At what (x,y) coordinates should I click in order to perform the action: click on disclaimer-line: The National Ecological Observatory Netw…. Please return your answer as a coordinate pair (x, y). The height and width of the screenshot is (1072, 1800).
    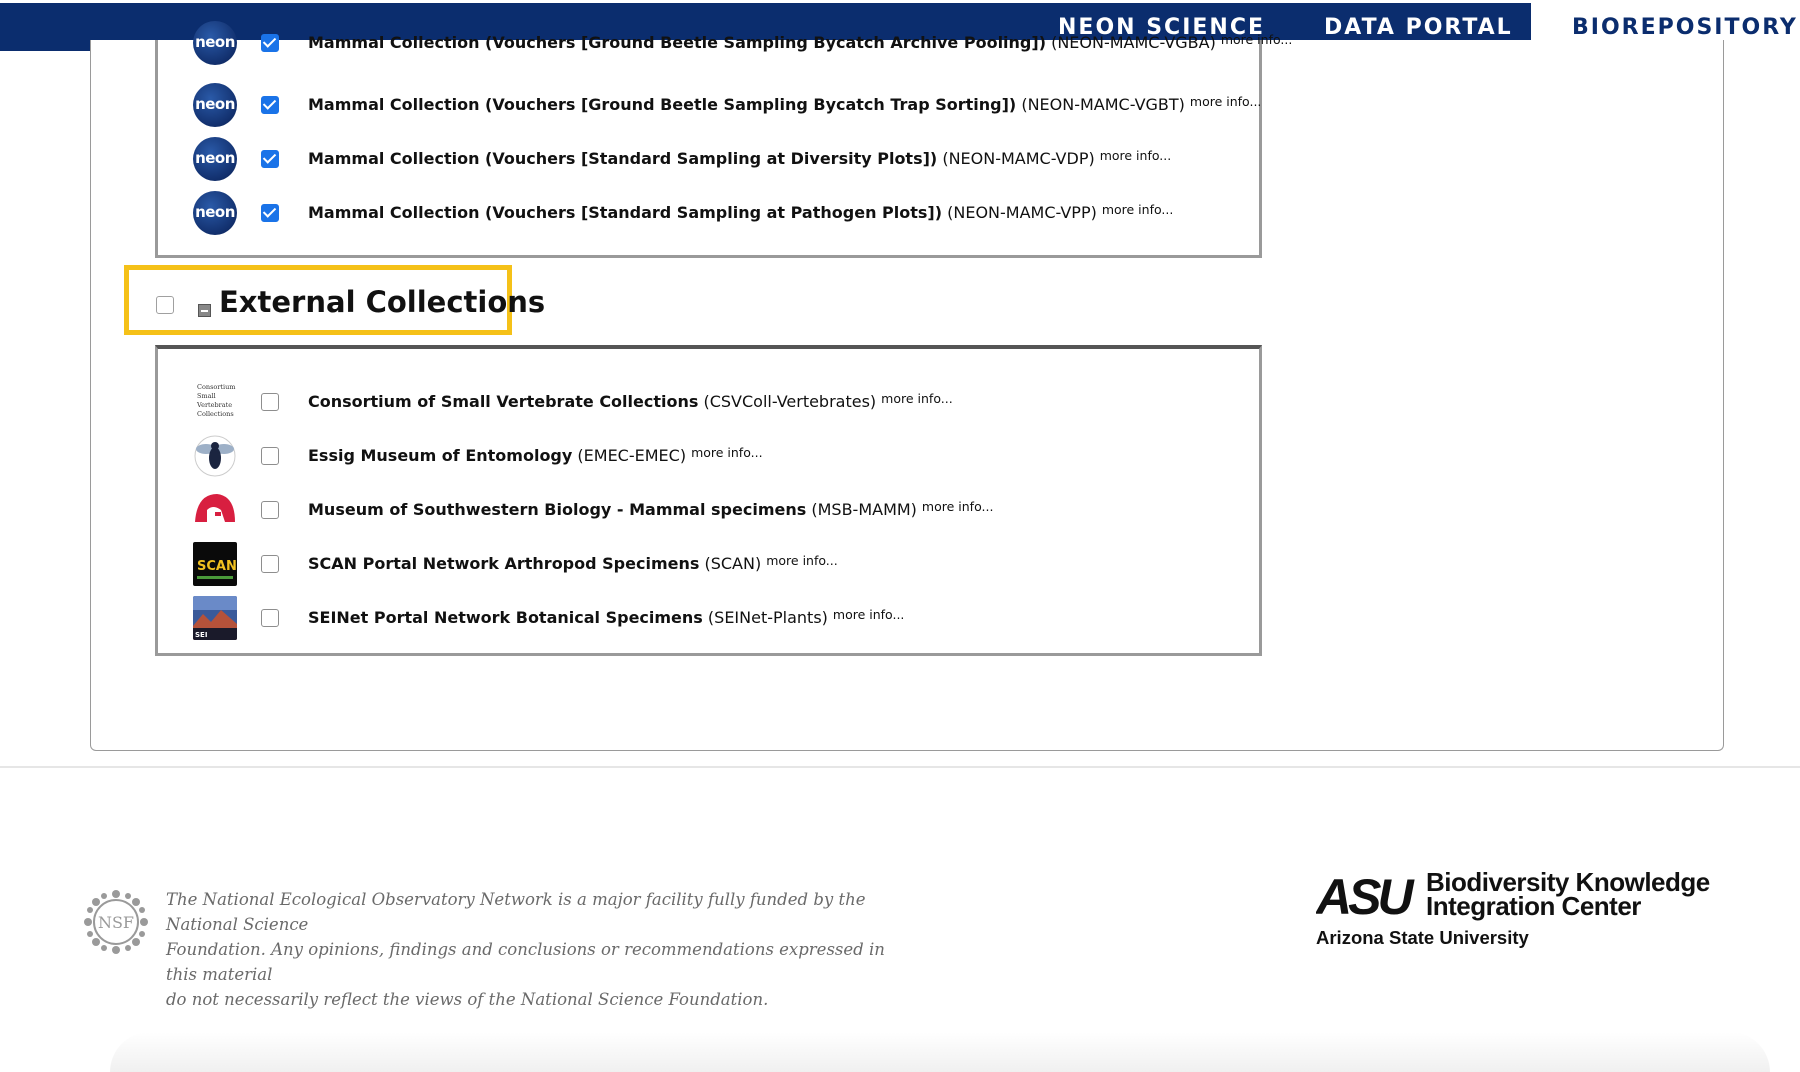
    Looking at the image, I should click on (516, 912).